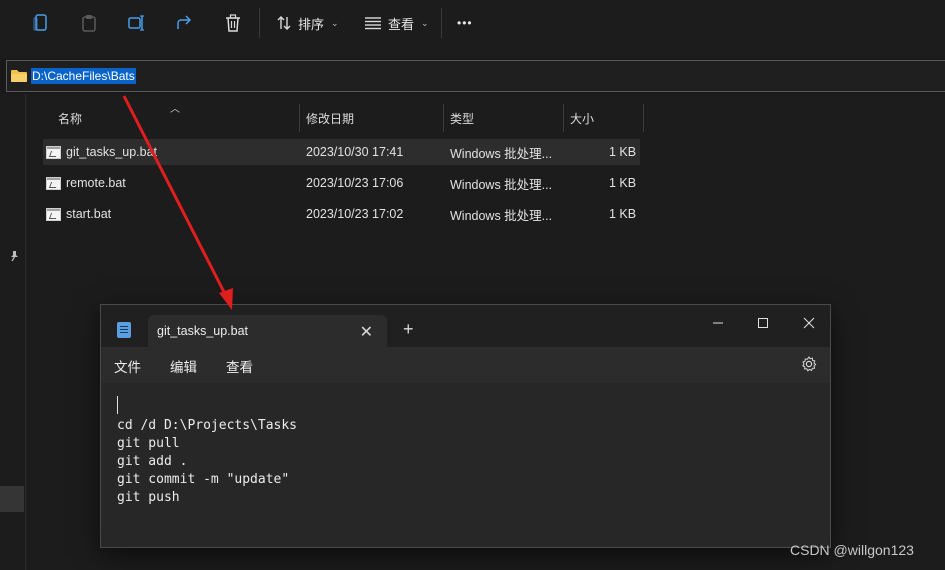  I want to click on address-bar-area: D:\CacheFiles\Bats, so click(472, 76).